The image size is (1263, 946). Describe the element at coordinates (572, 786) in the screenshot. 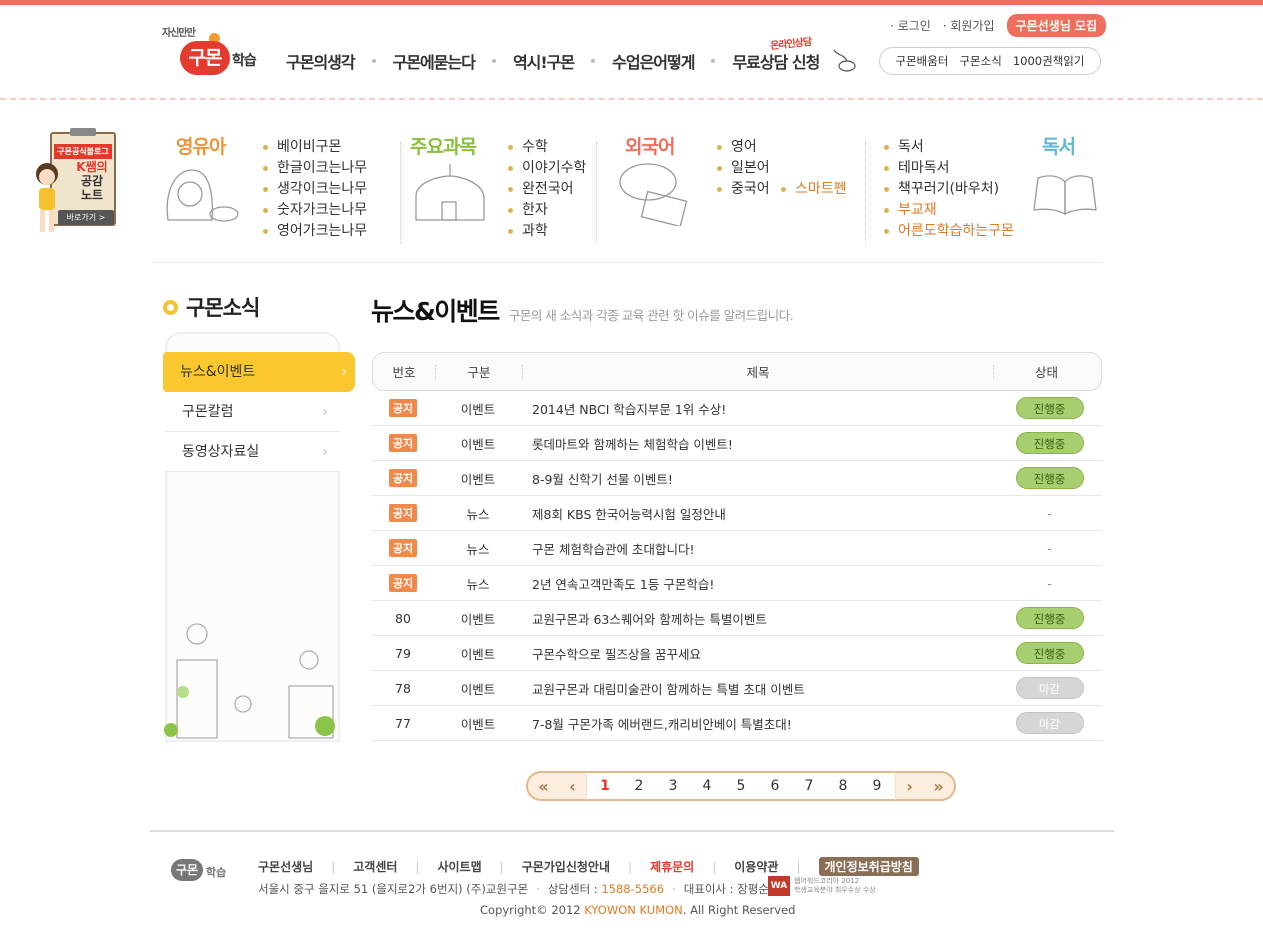

I see `prev-page-icon: ‹` at that location.